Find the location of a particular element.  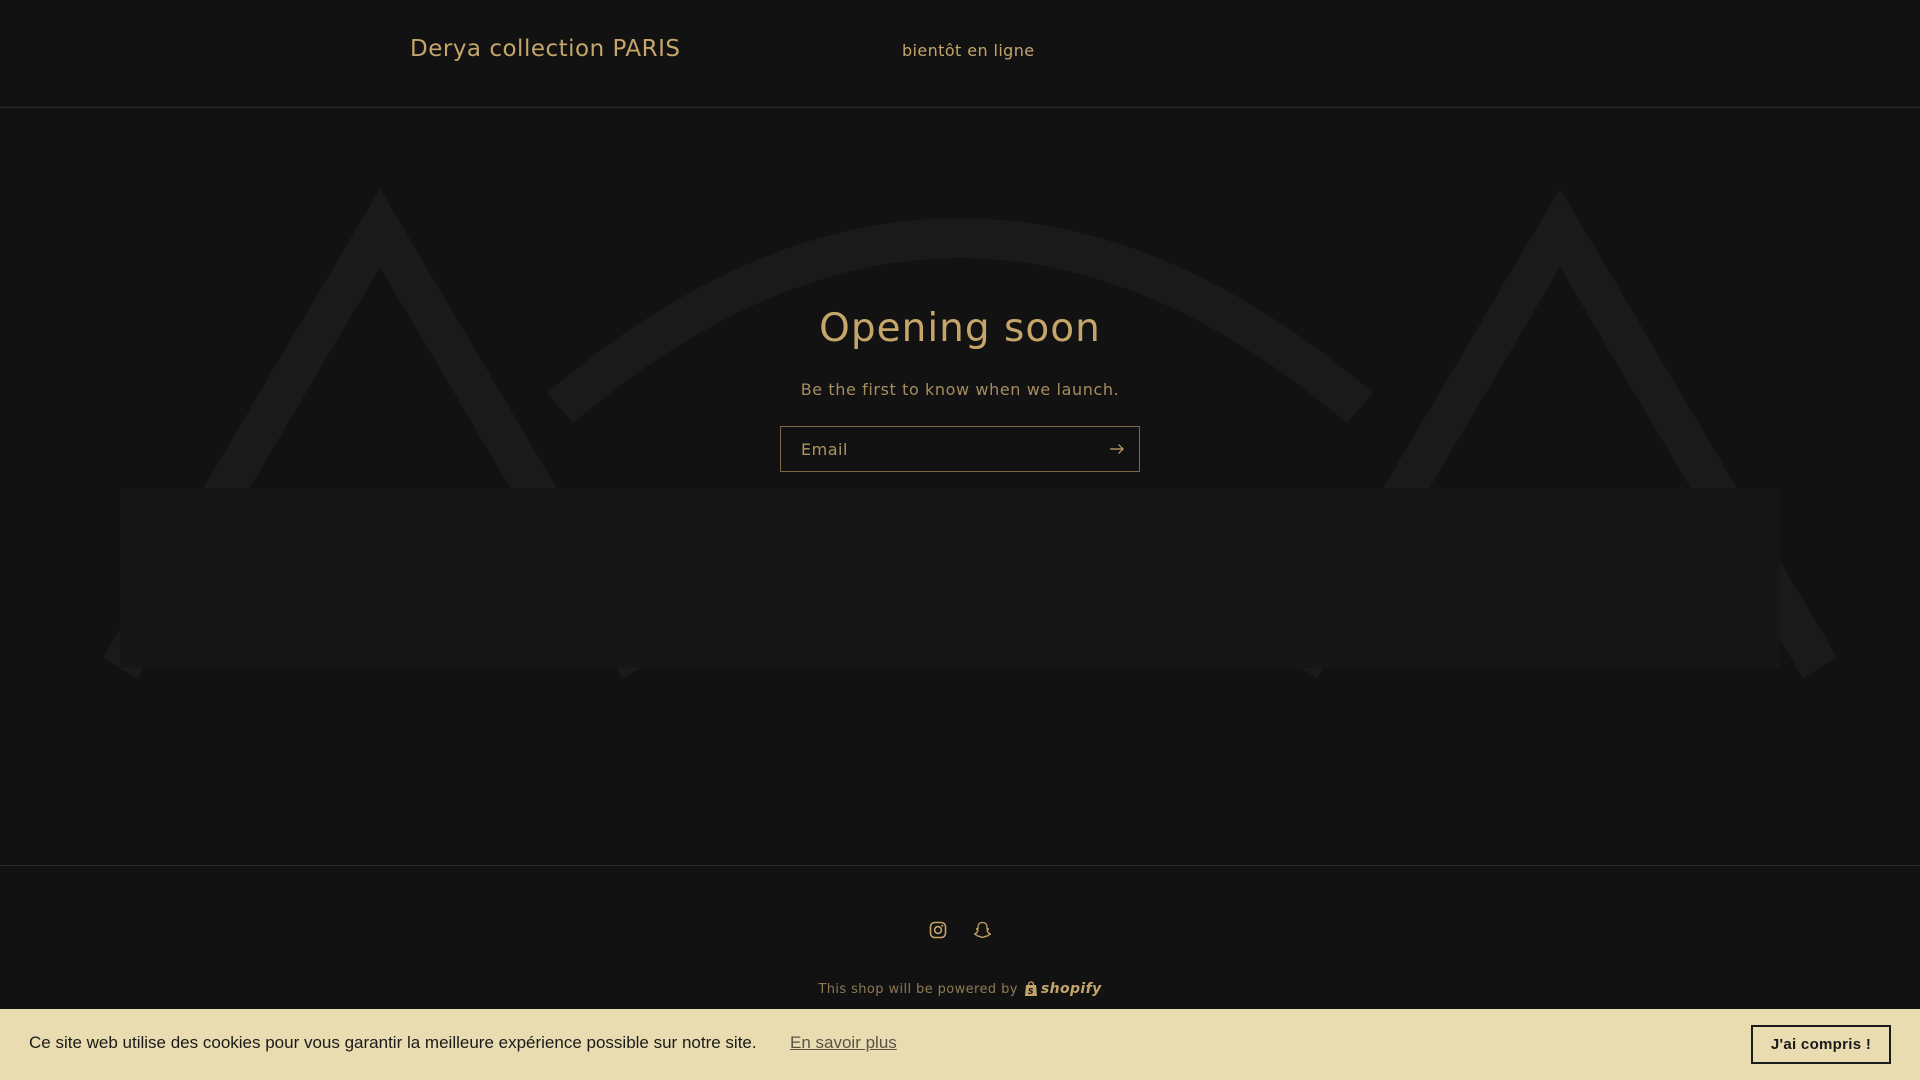

nav-link-coming-soon: bientôt en ligne is located at coordinates (968, 50).